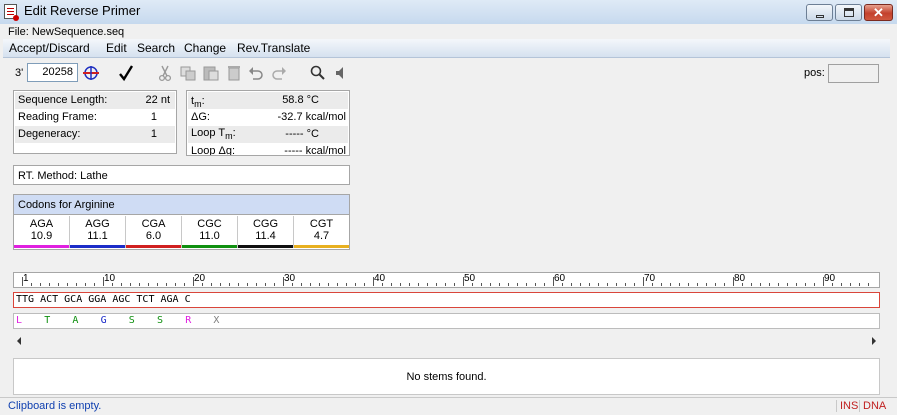 The image size is (897, 415). What do you see at coordinates (165, 73) in the screenshot?
I see `cut-icon` at bounding box center [165, 73].